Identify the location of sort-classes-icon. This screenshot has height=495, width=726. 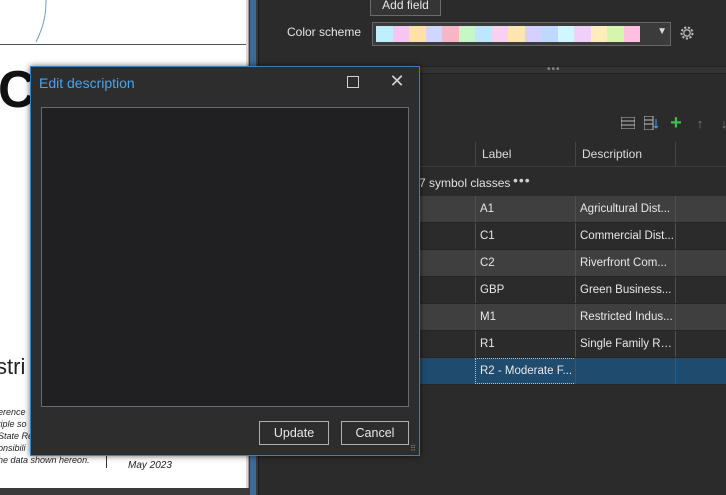
(652, 123).